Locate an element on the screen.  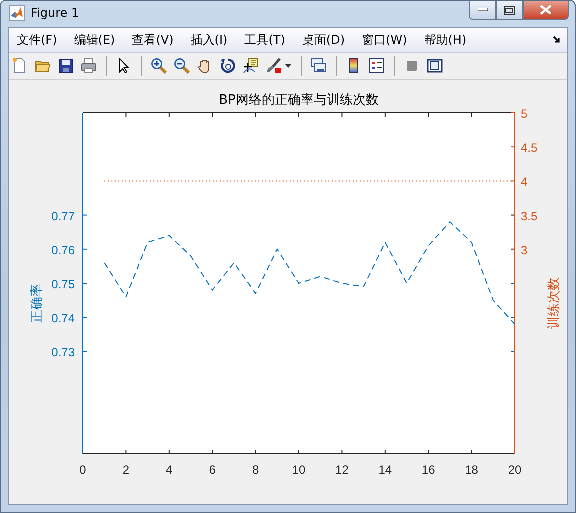
maximize-button is located at coordinates (509, 10).